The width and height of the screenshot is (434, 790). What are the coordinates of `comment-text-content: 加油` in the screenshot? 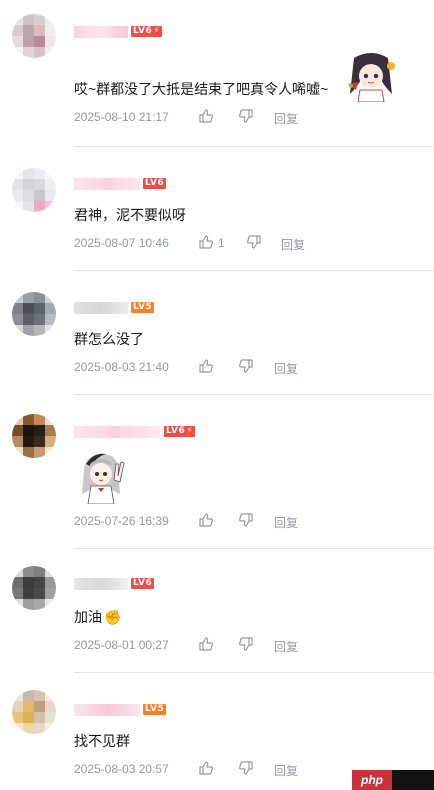 It's located at (88, 617).